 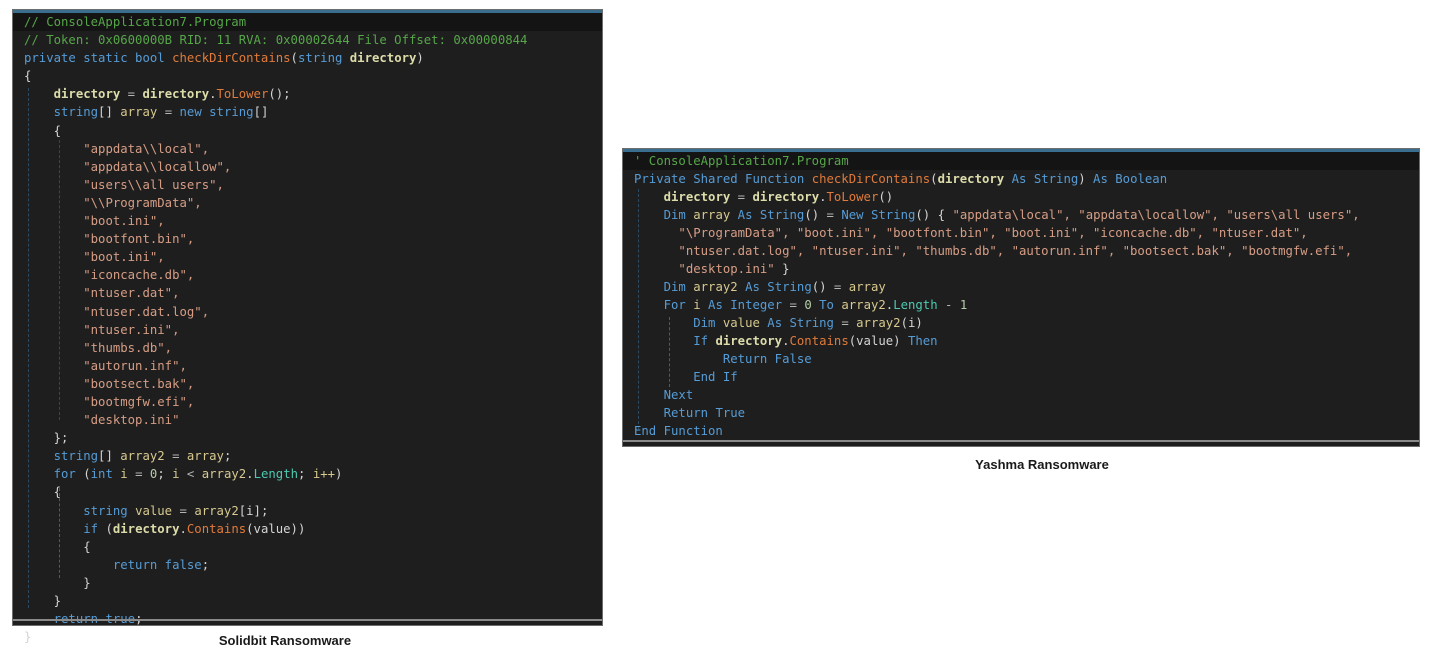 What do you see at coordinates (726, 269) in the screenshot?
I see `code-token: "desktop.ini"` at bounding box center [726, 269].